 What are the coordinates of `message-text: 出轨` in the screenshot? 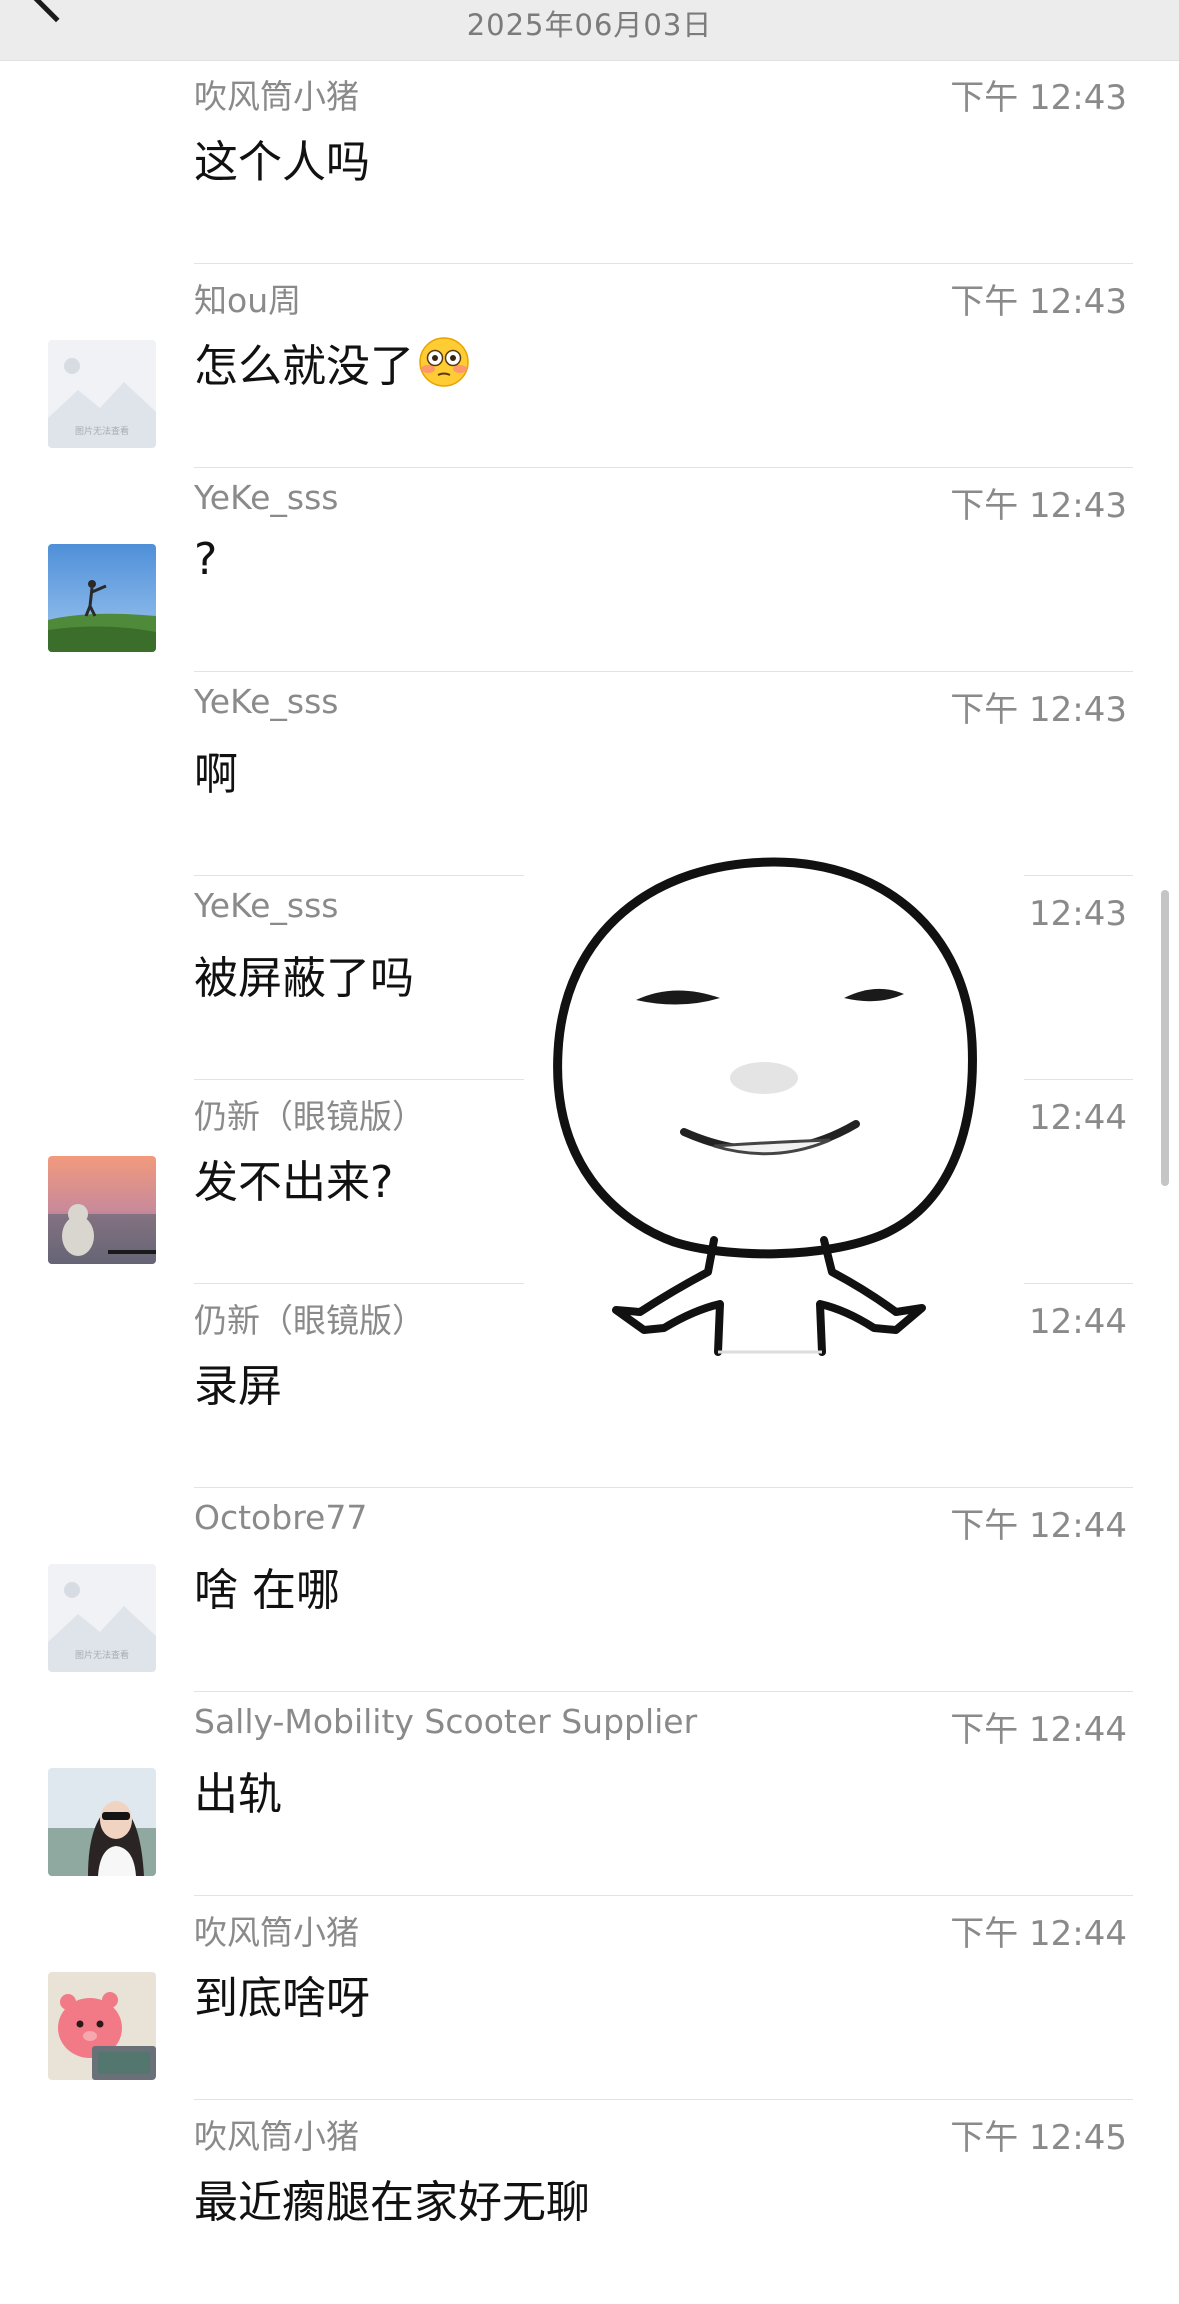 It's located at (238, 1794).